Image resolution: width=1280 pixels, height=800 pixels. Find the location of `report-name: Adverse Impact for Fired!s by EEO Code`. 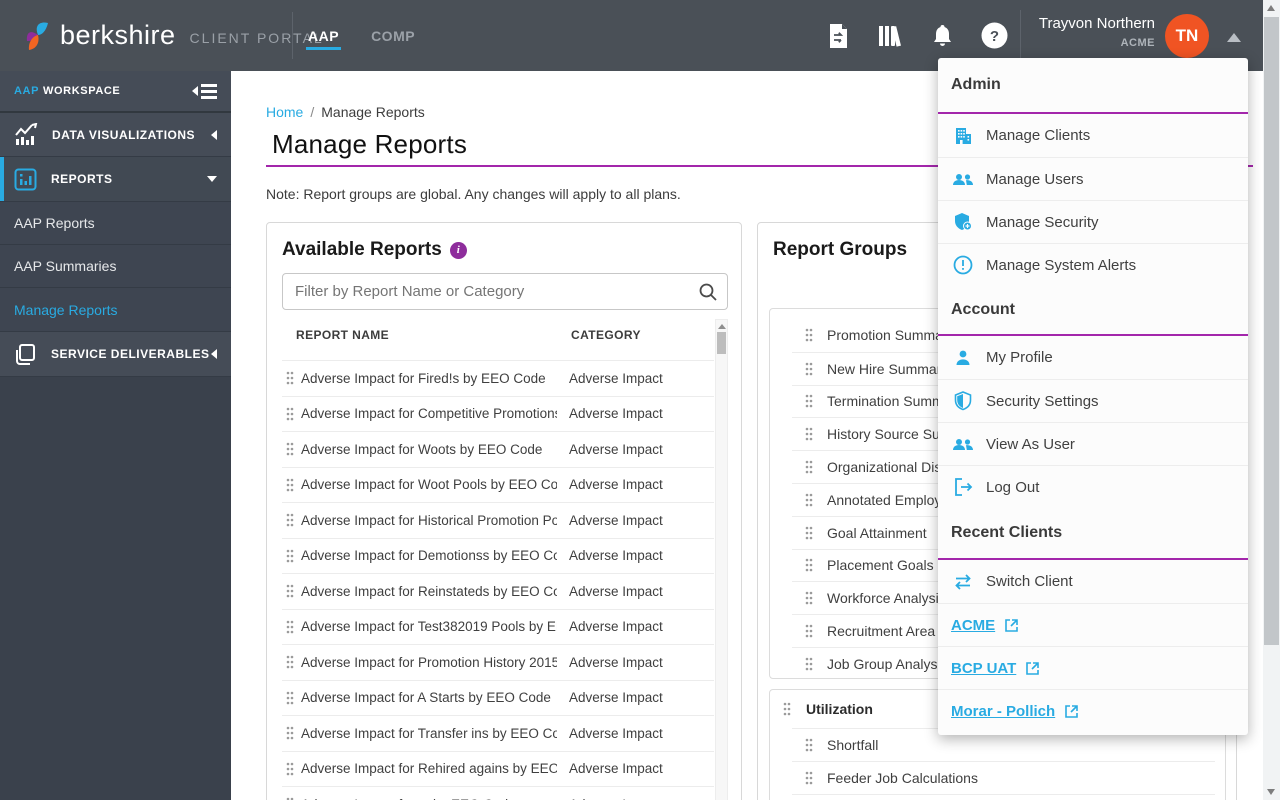

report-name: Adverse Impact for Fired!s by EEO Code is located at coordinates (423, 378).